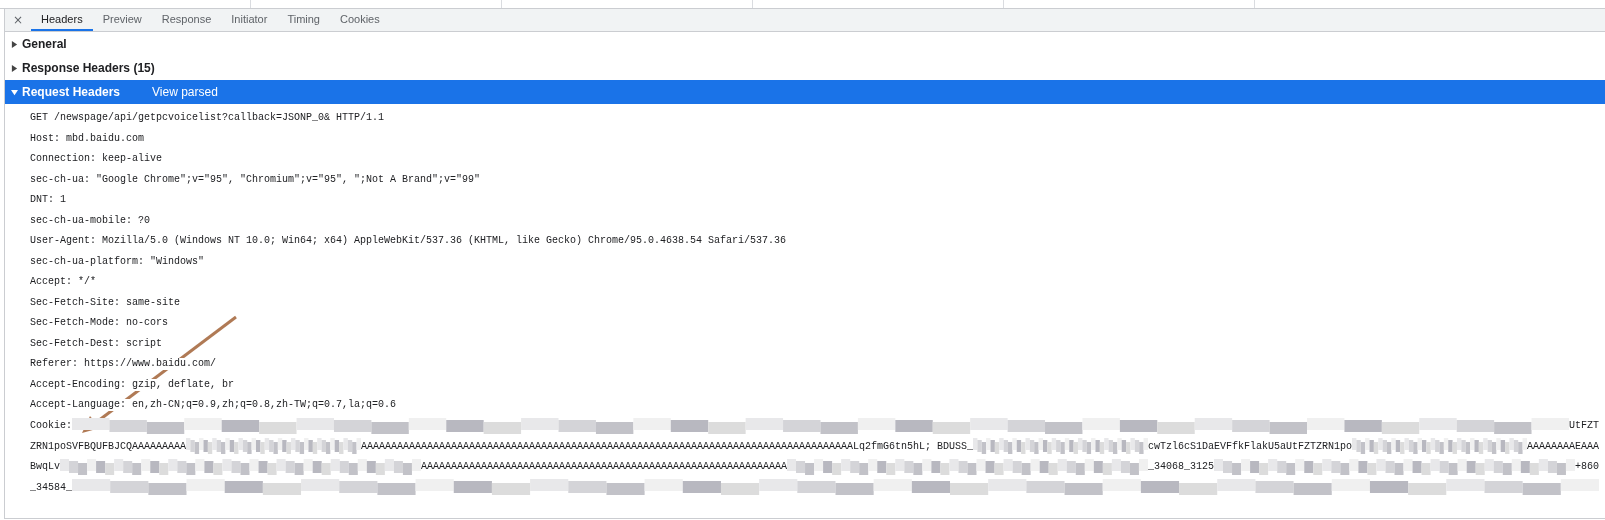 The width and height of the screenshot is (1605, 520). I want to click on tab: Response, so click(186, 20).